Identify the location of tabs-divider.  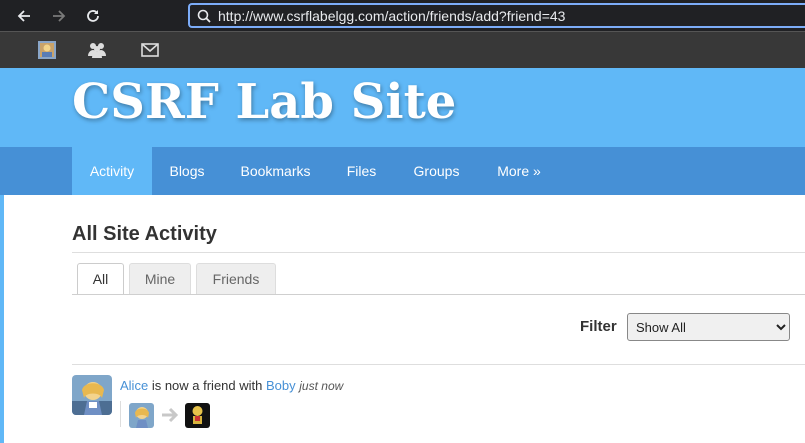
(438, 294).